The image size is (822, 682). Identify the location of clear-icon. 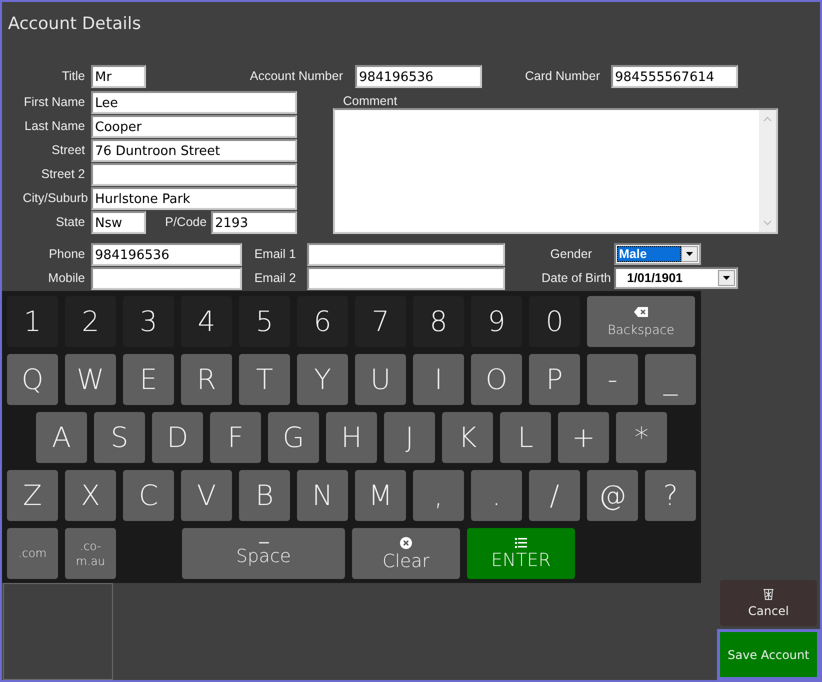
(406, 542).